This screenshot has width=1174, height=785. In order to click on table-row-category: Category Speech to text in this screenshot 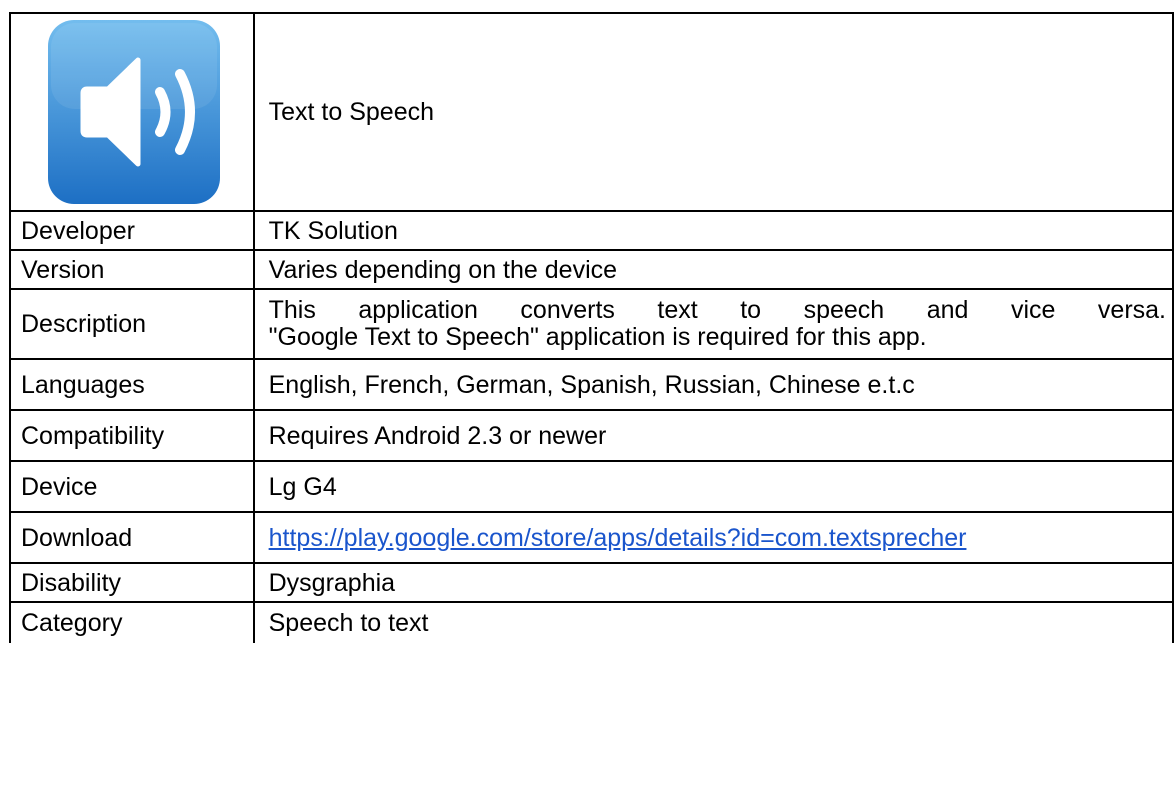, I will do `click(591, 622)`.